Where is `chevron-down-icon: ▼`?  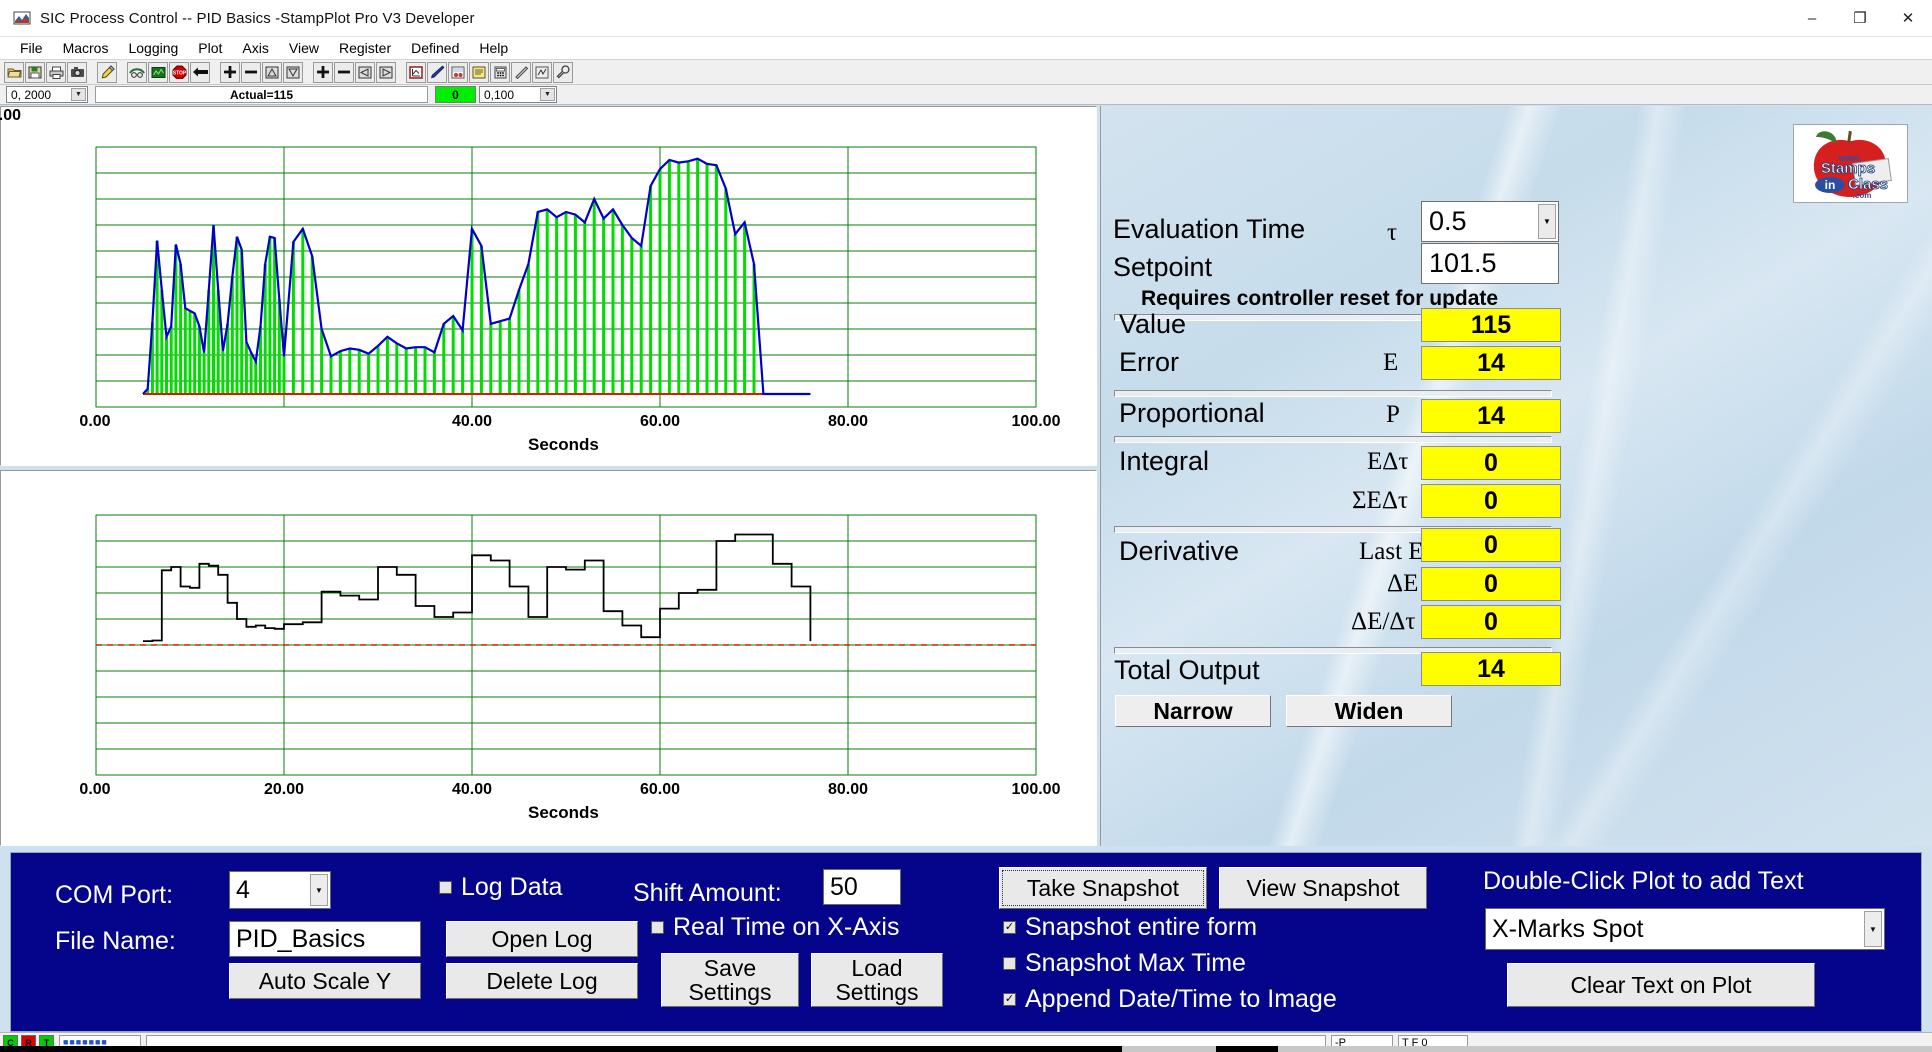 chevron-down-icon: ▼ is located at coordinates (78, 94).